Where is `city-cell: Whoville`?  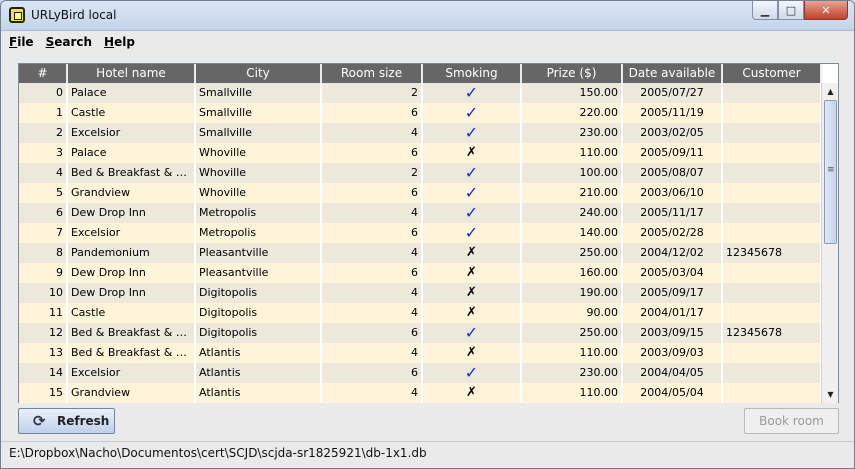
city-cell: Whoville is located at coordinates (259, 173).